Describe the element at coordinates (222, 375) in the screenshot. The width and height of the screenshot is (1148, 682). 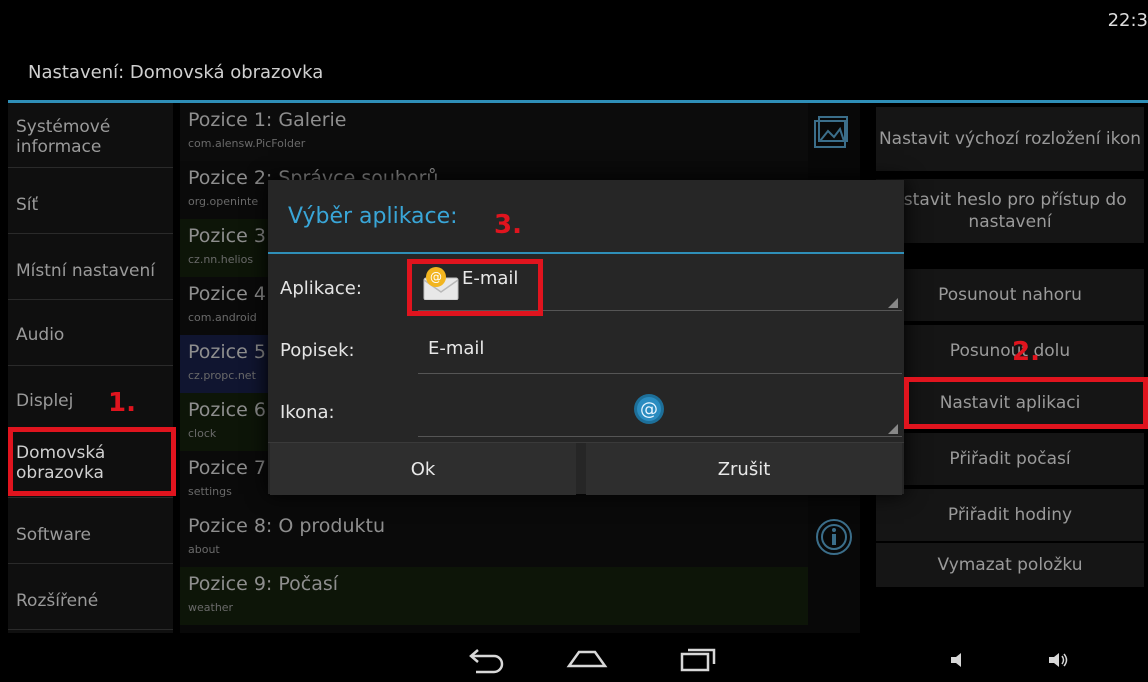
I see `position-package: cz.propc.net` at that location.